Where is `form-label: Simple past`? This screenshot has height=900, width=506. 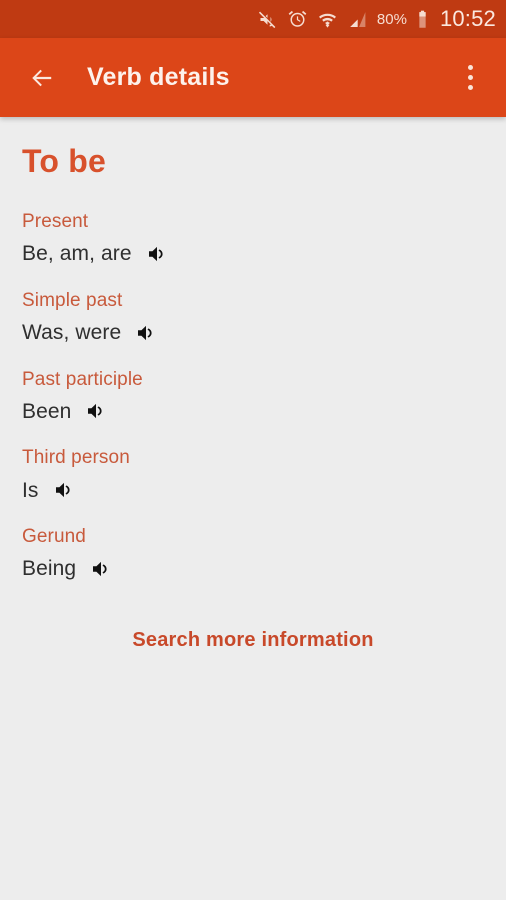 form-label: Simple past is located at coordinates (72, 300).